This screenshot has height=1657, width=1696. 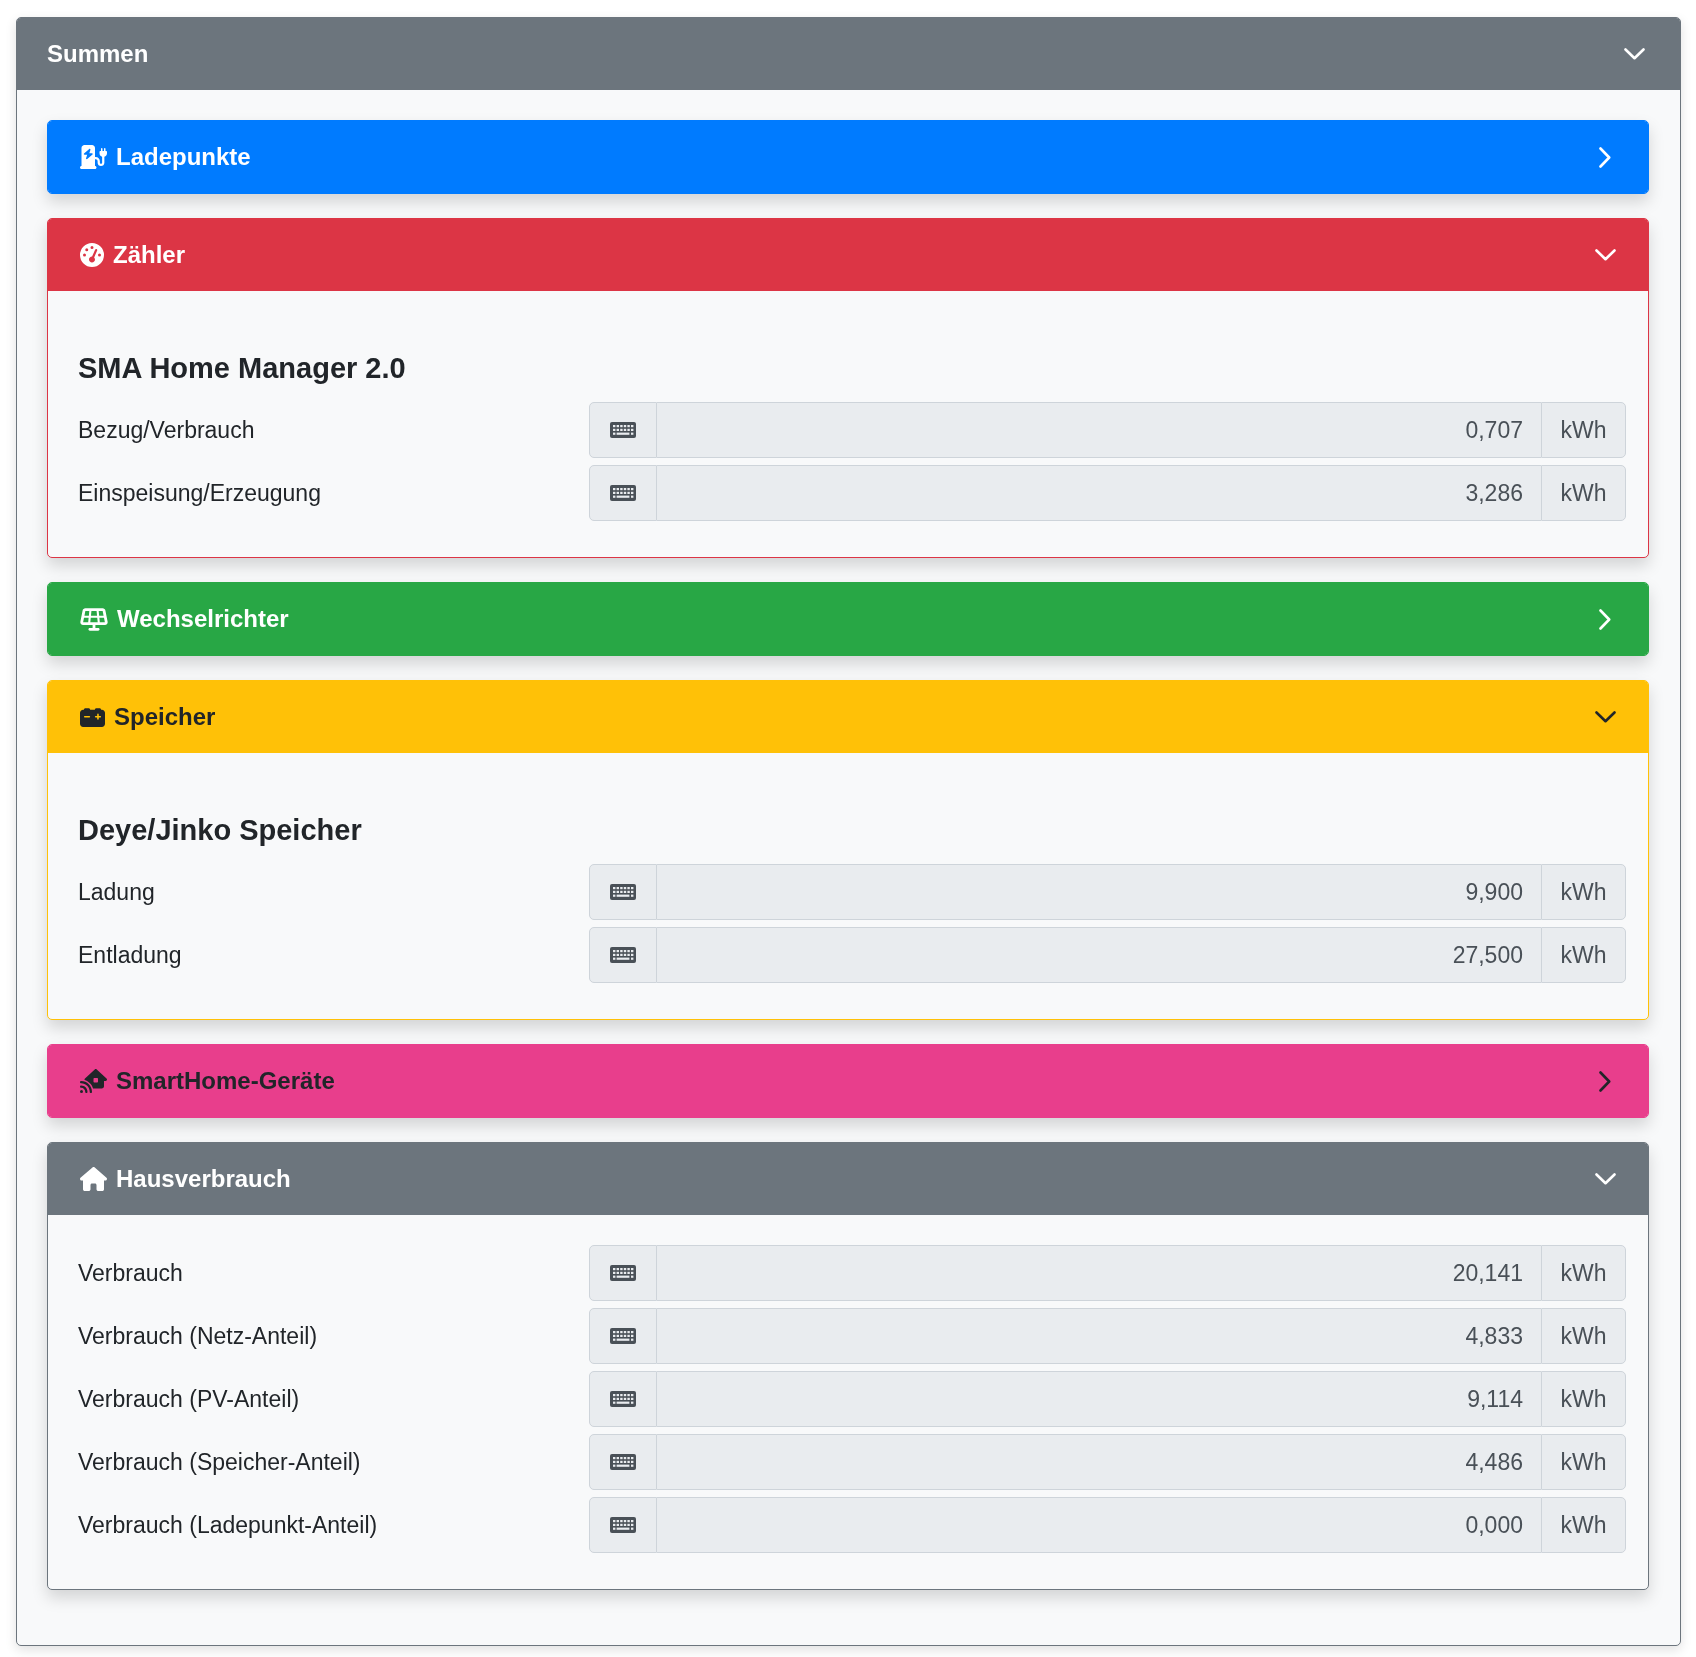 I want to click on value-field: 0,000, so click(x=1099, y=1525).